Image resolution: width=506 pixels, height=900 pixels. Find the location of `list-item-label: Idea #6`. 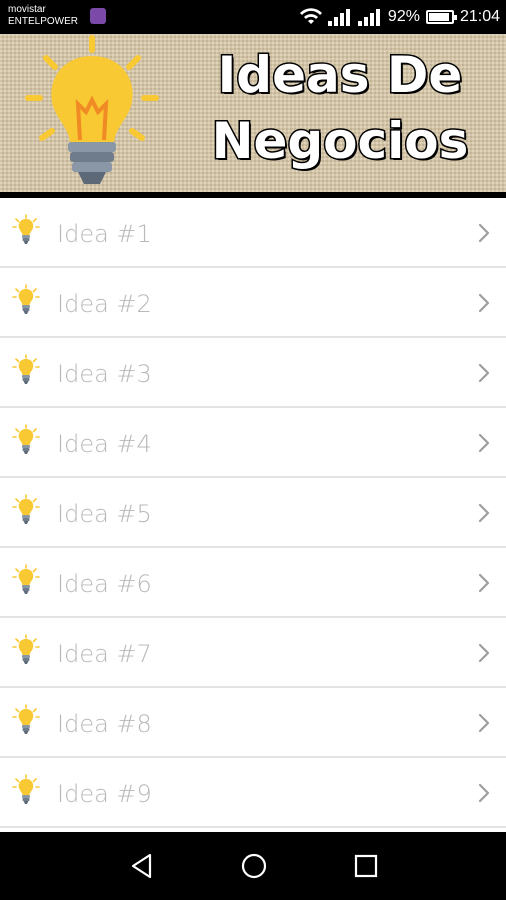

list-item-label: Idea #6 is located at coordinates (104, 584).